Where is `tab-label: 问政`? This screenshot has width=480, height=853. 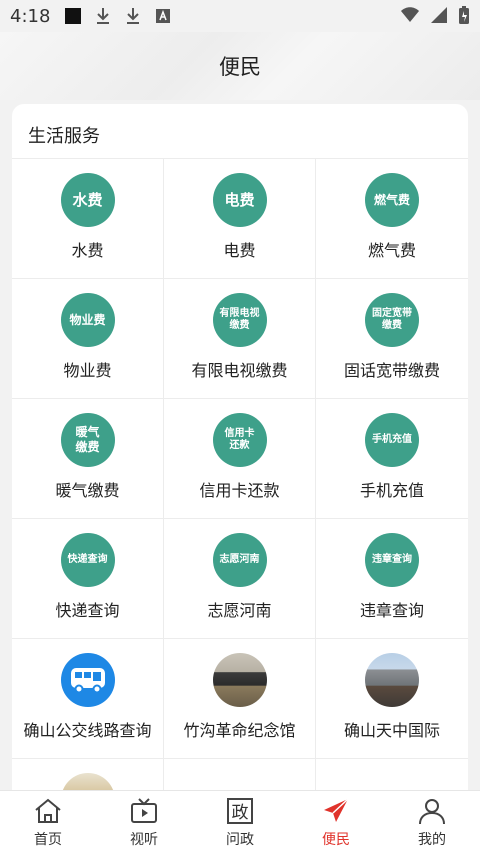
tab-label: 问政 is located at coordinates (240, 839).